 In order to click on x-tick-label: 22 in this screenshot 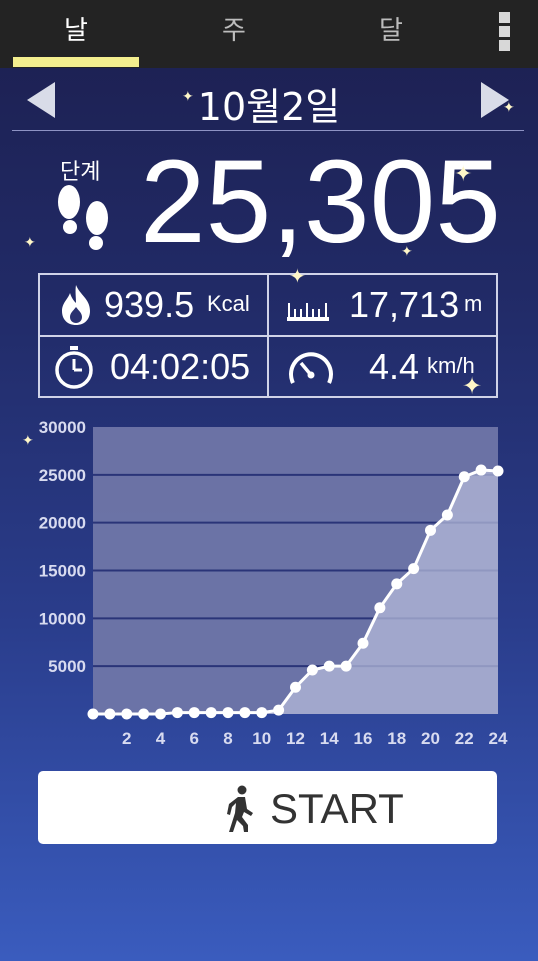, I will do `click(464, 738)`.